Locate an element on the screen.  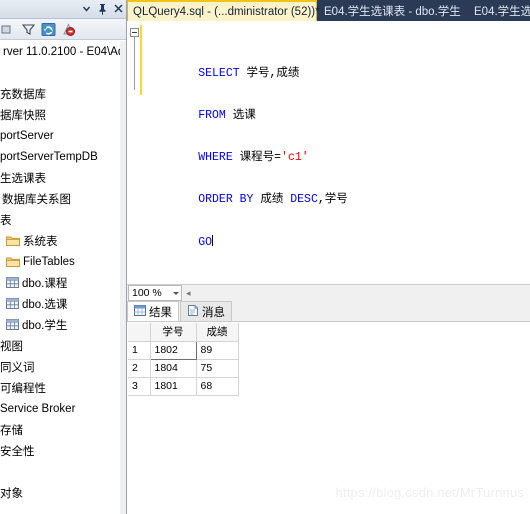
code-line-4: ORDER BY 成绩 DESC,学号 is located at coordinates (245, 192).